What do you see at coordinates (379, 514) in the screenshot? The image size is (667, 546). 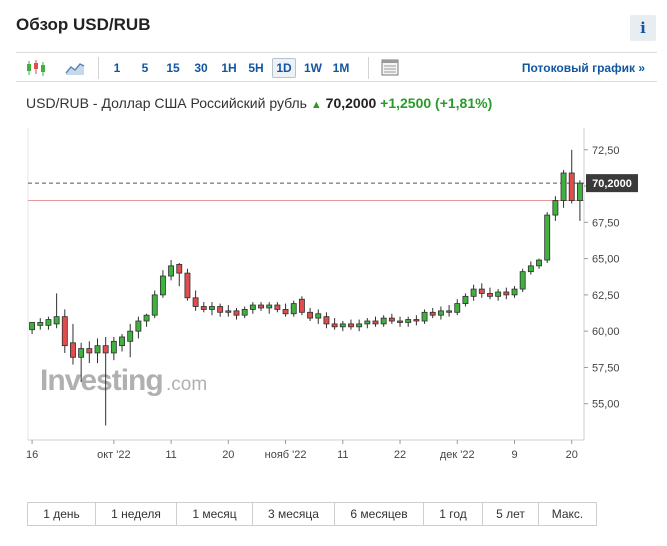 I see `range-6-months: 6 месяцев` at bounding box center [379, 514].